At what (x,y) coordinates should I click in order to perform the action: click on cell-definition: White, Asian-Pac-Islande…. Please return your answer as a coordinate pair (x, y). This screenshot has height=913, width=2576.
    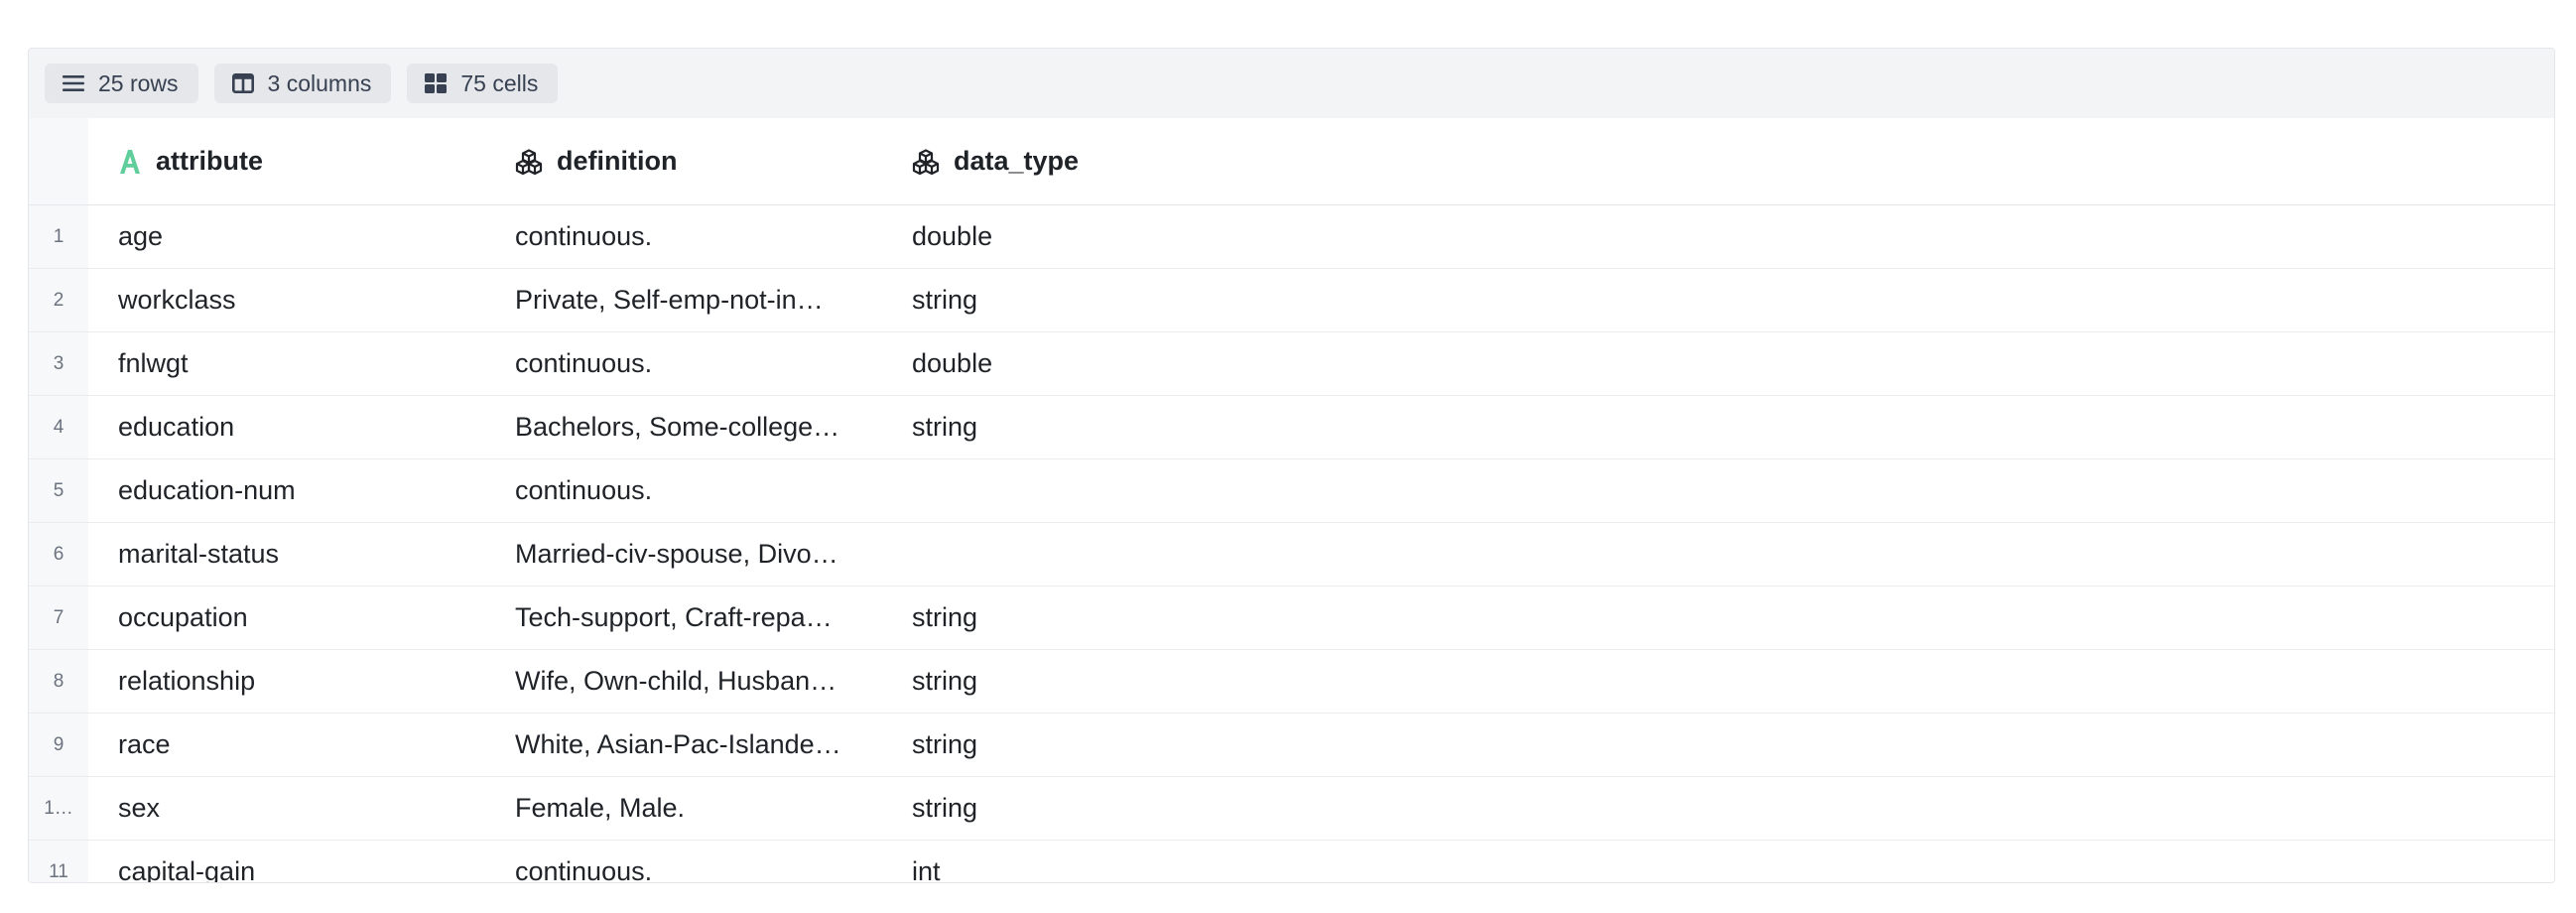
    Looking at the image, I should click on (684, 745).